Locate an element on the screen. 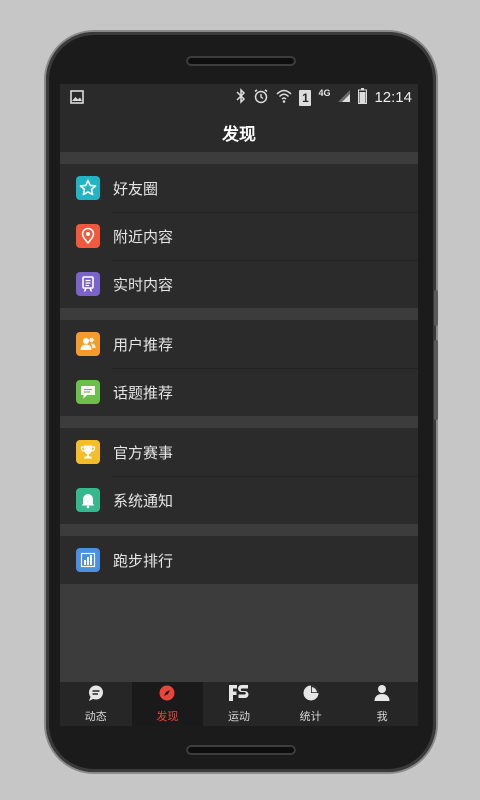  menu-item-label: 附近内容 is located at coordinates (143, 237).